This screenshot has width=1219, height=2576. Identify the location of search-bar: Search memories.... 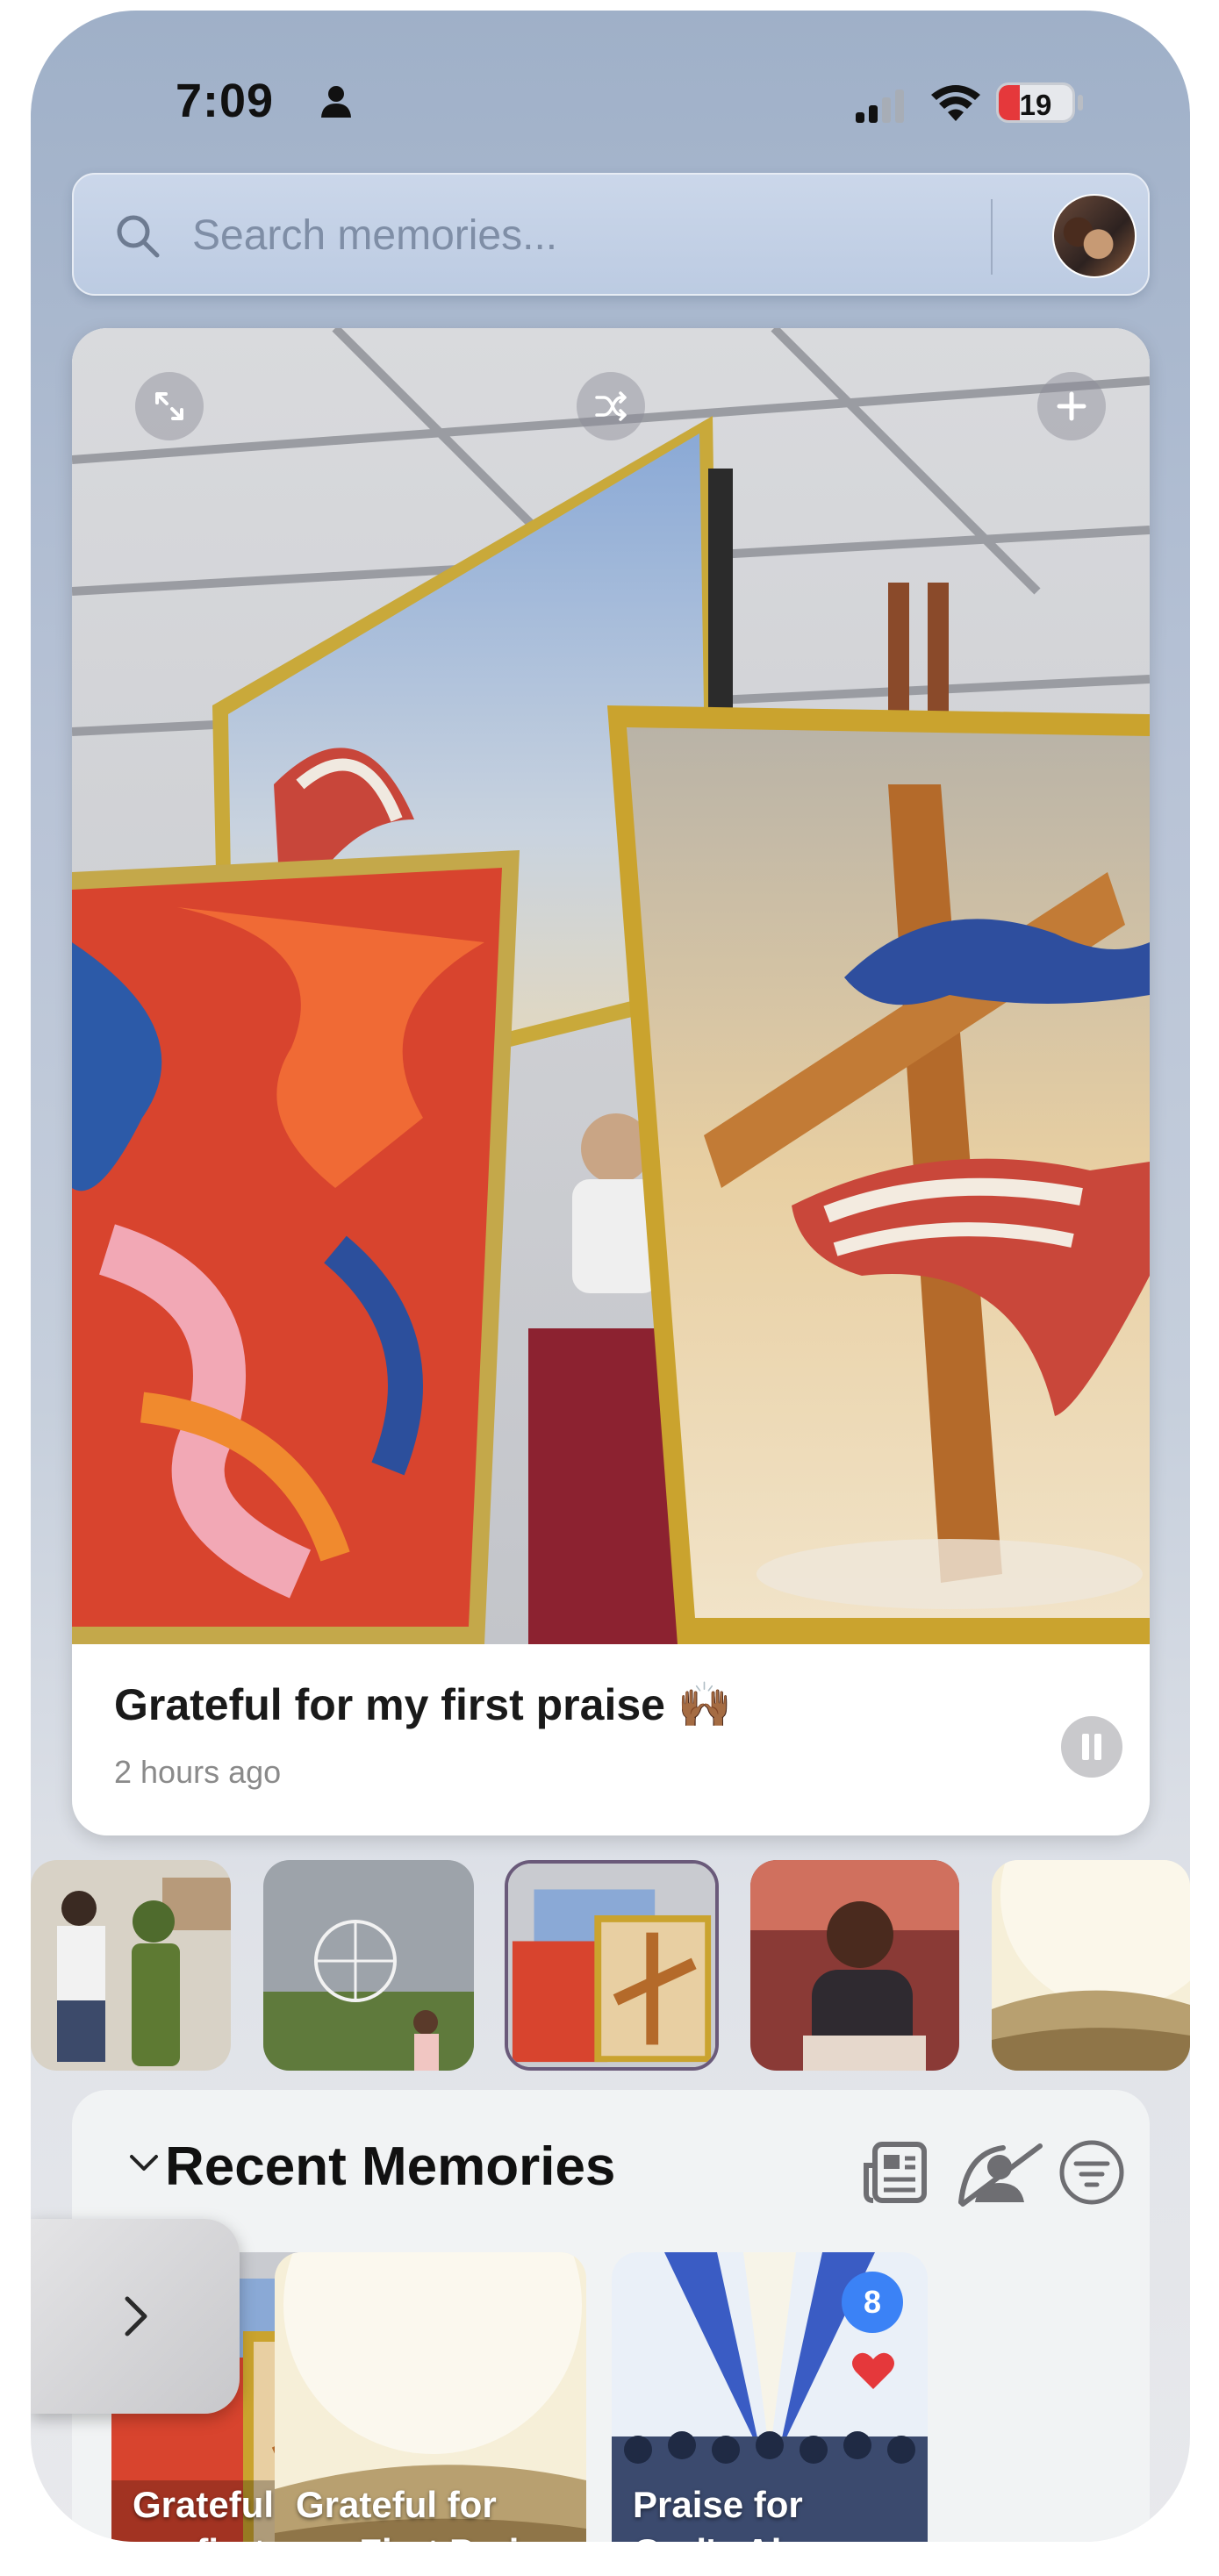
(611, 234).